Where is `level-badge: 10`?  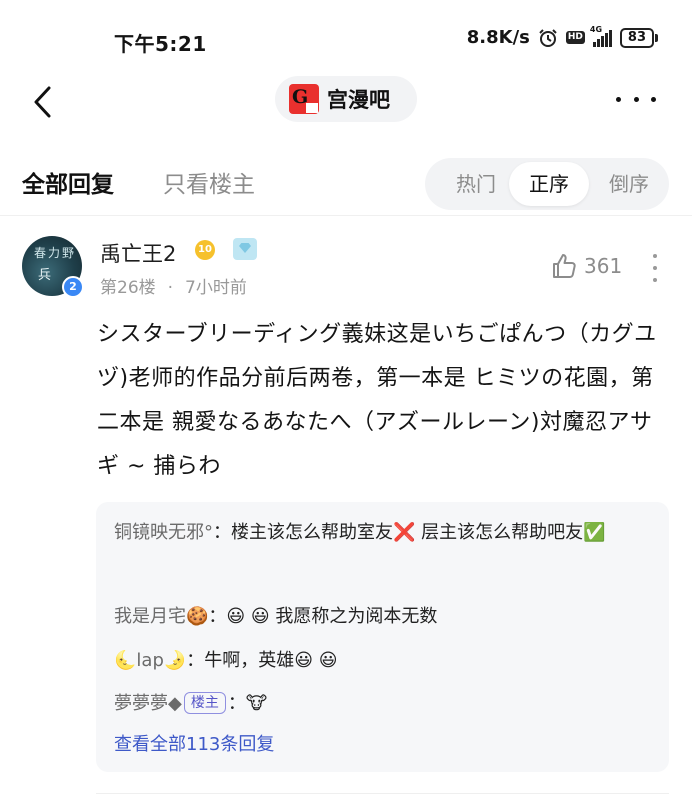 level-badge: 10 is located at coordinates (205, 250).